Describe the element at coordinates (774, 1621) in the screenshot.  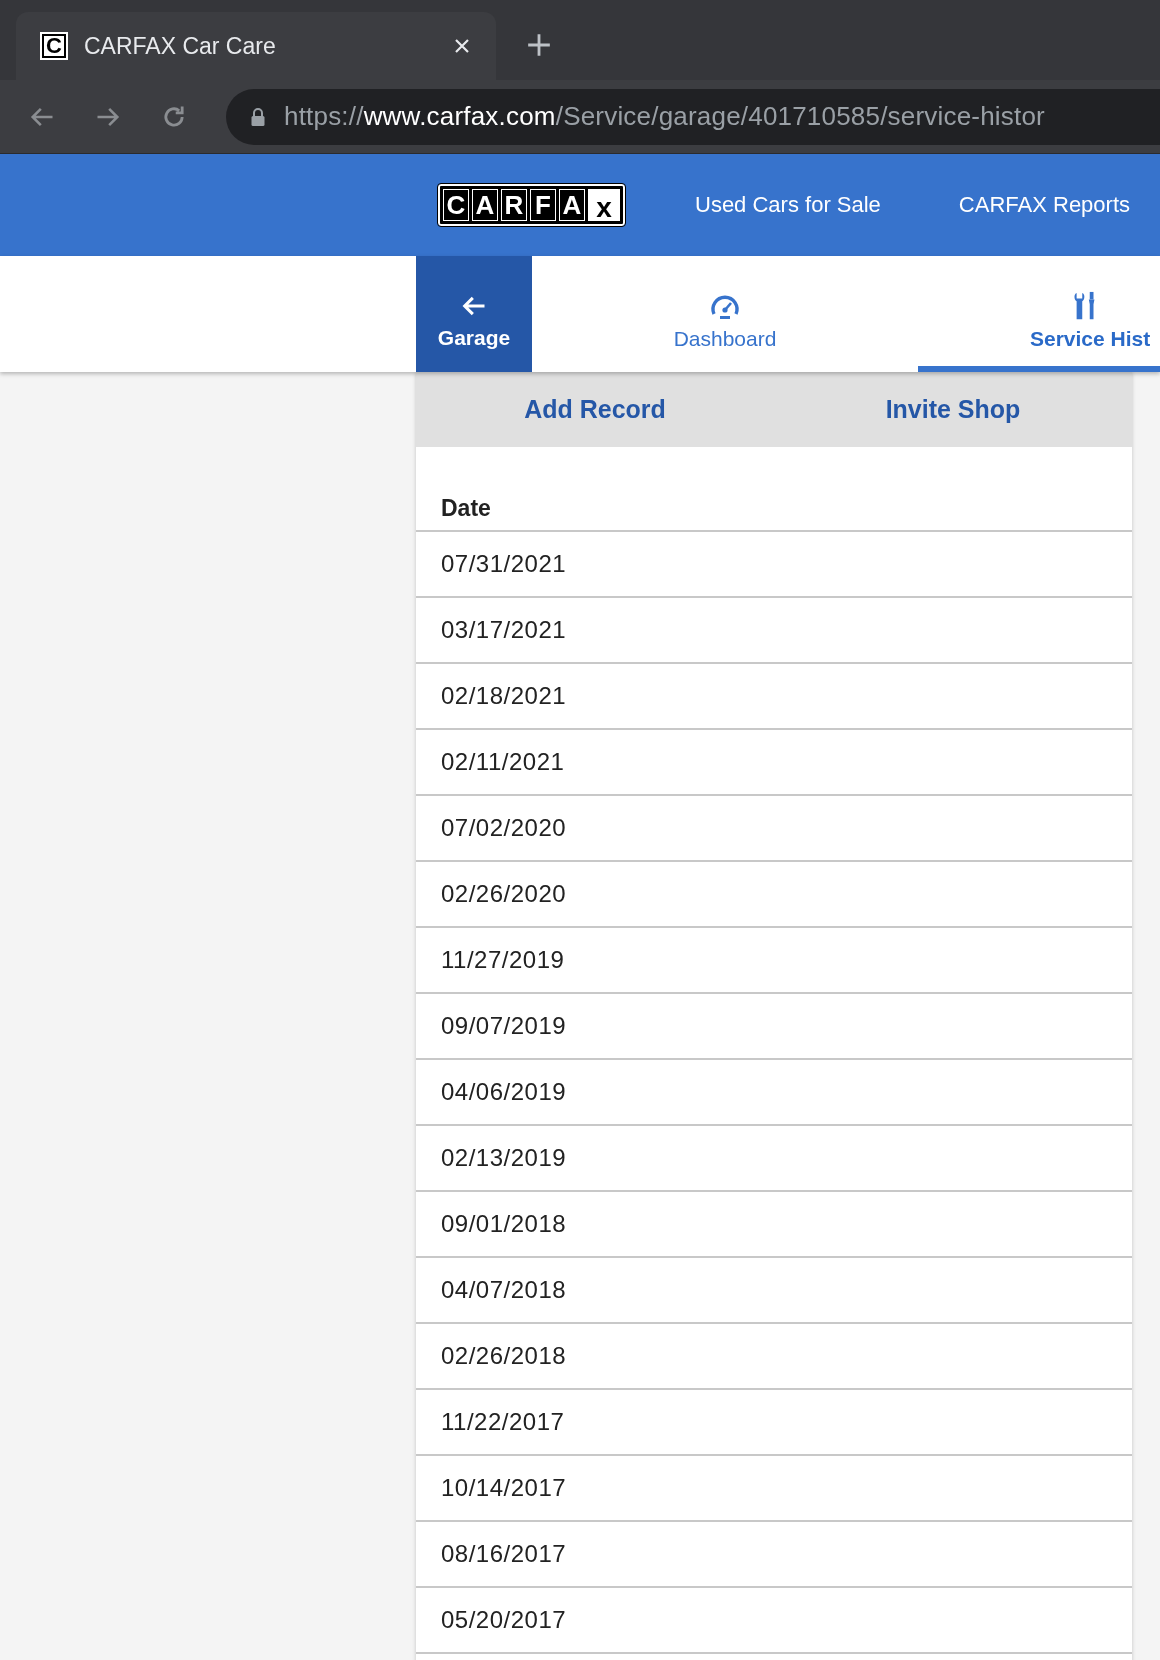
I see `table-row: 05/20/2017` at that location.